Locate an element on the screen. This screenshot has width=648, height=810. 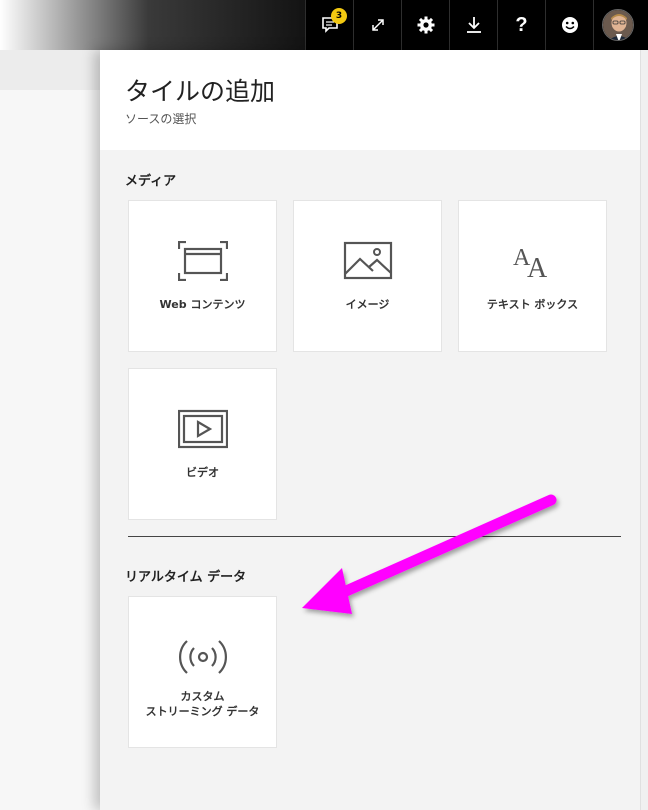
tile-label: カスタム ストリーミング データ is located at coordinates (202, 704).